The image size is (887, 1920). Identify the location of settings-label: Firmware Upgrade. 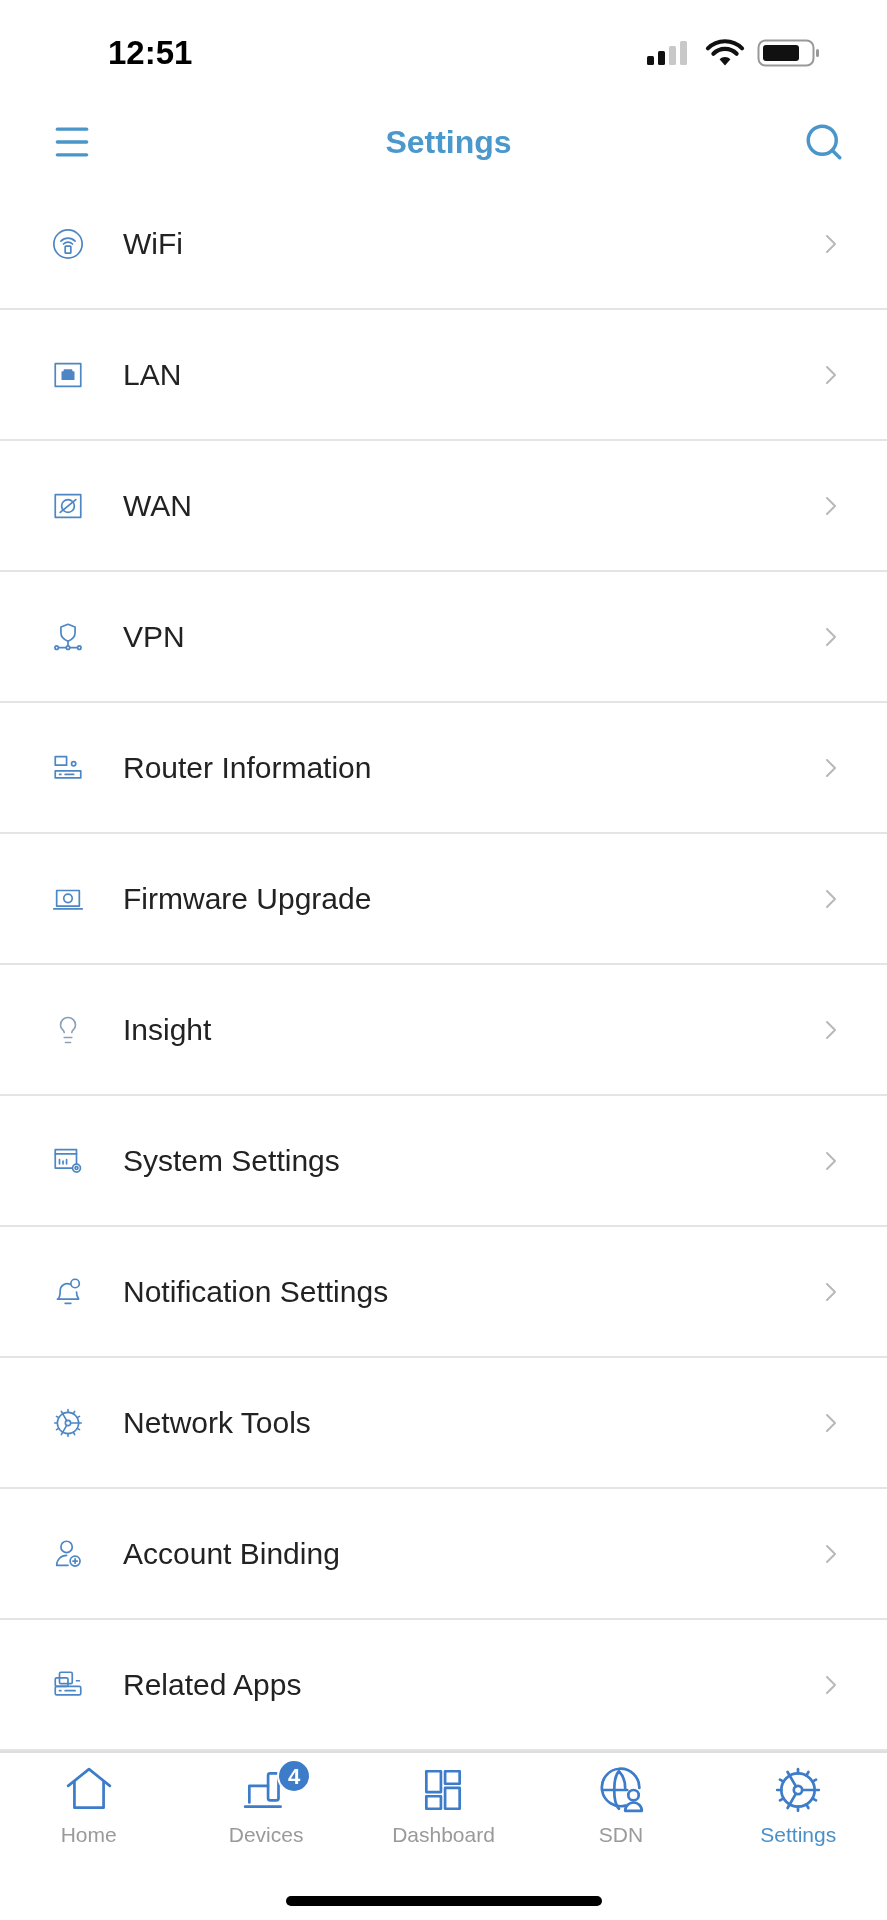
(248, 899).